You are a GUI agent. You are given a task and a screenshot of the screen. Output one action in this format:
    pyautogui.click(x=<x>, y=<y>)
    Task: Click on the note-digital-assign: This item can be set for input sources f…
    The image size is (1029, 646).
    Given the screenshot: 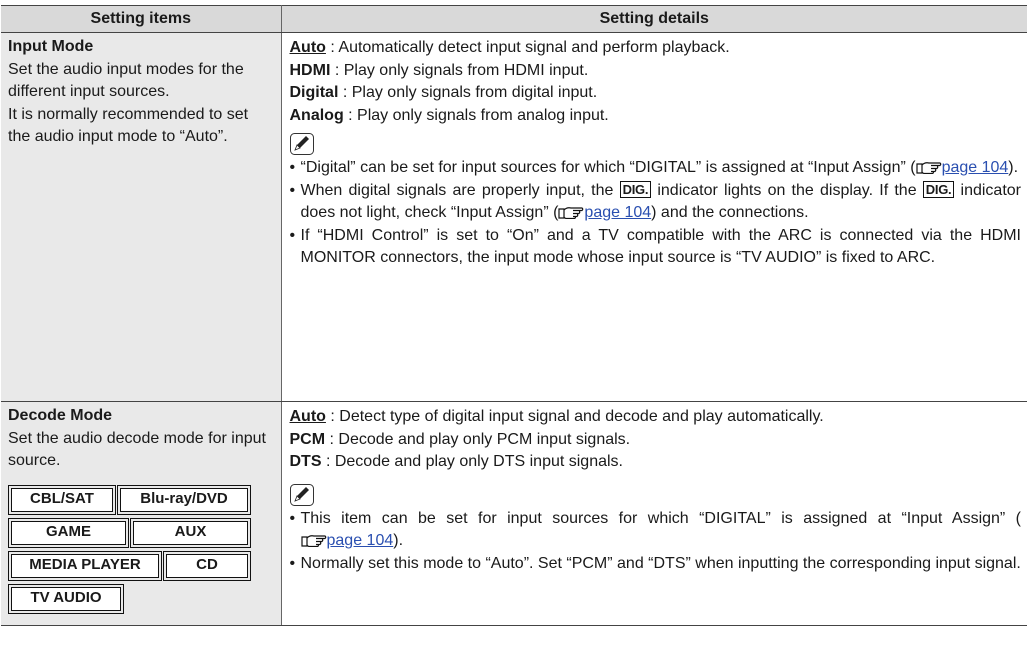 What is the action you would take?
    pyautogui.click(x=656, y=530)
    